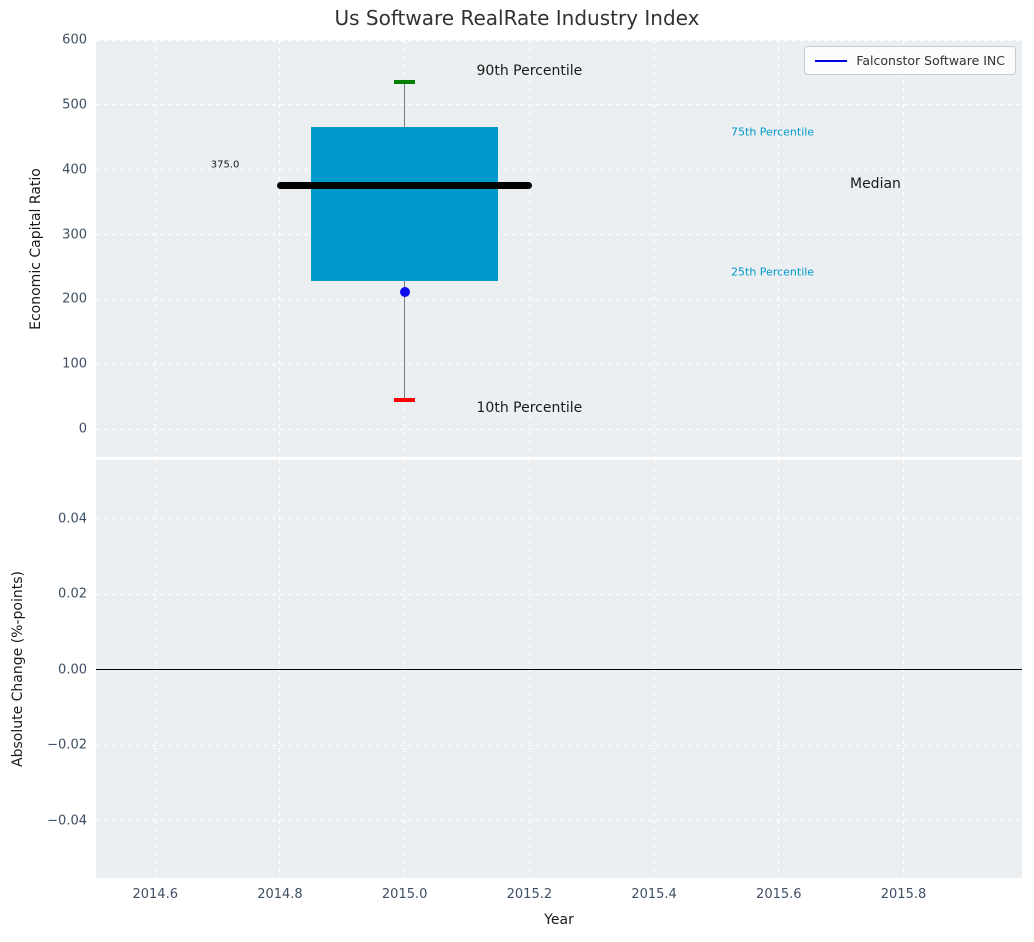 The height and width of the screenshot is (942, 1034). Describe the element at coordinates (74, 170) in the screenshot. I see `y-tick-label: 400` at that location.